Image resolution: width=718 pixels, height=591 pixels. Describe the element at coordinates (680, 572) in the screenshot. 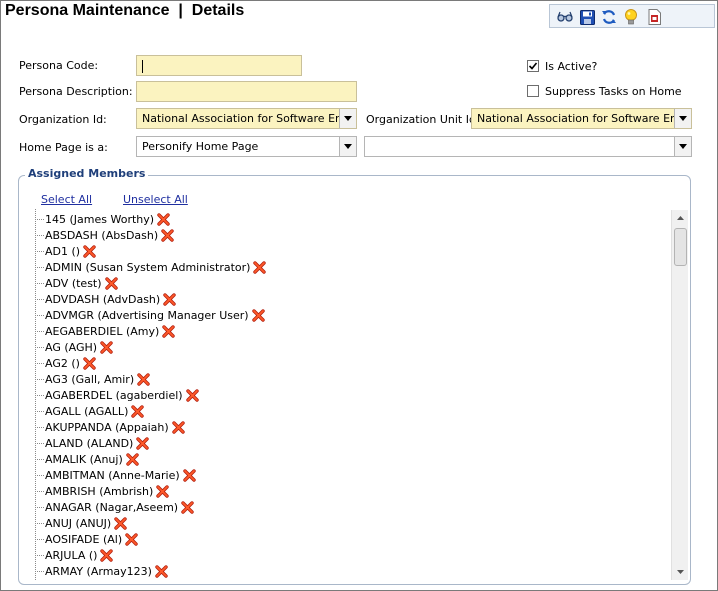

I see `scroll-down-icon` at that location.